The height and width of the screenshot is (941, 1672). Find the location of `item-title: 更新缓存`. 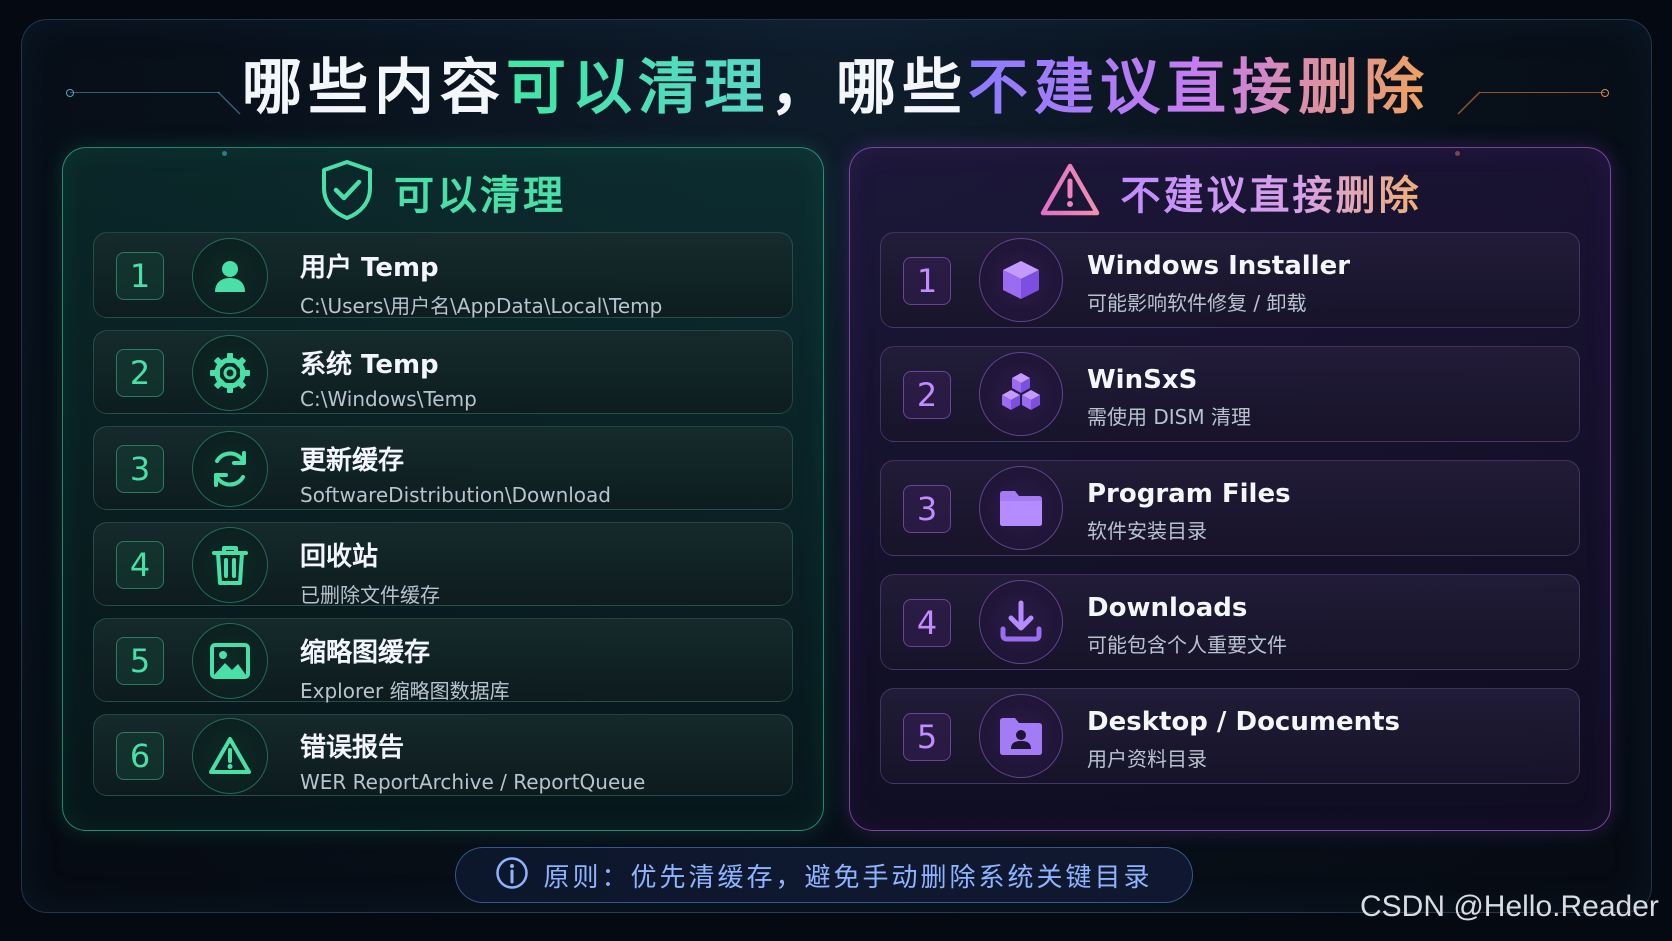

item-title: 更新缓存 is located at coordinates (352, 461).